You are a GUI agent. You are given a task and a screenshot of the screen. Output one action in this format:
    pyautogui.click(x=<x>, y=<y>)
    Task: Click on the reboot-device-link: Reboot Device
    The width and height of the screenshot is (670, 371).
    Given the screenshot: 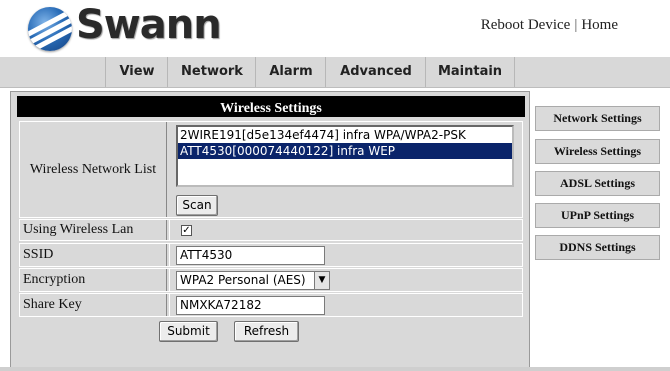 What is the action you would take?
    pyautogui.click(x=526, y=25)
    